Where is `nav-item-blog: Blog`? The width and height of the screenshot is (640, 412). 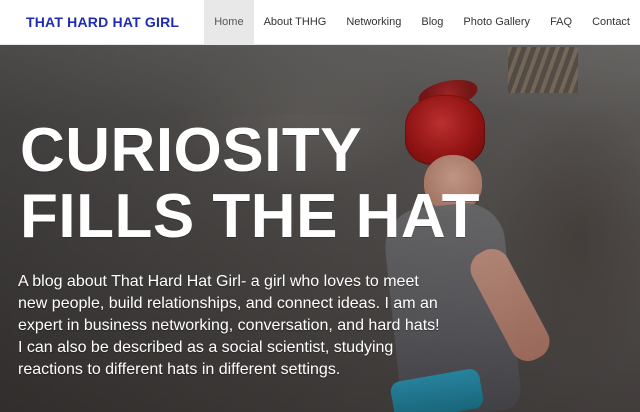
nav-item-blog: Blog is located at coordinates (432, 22).